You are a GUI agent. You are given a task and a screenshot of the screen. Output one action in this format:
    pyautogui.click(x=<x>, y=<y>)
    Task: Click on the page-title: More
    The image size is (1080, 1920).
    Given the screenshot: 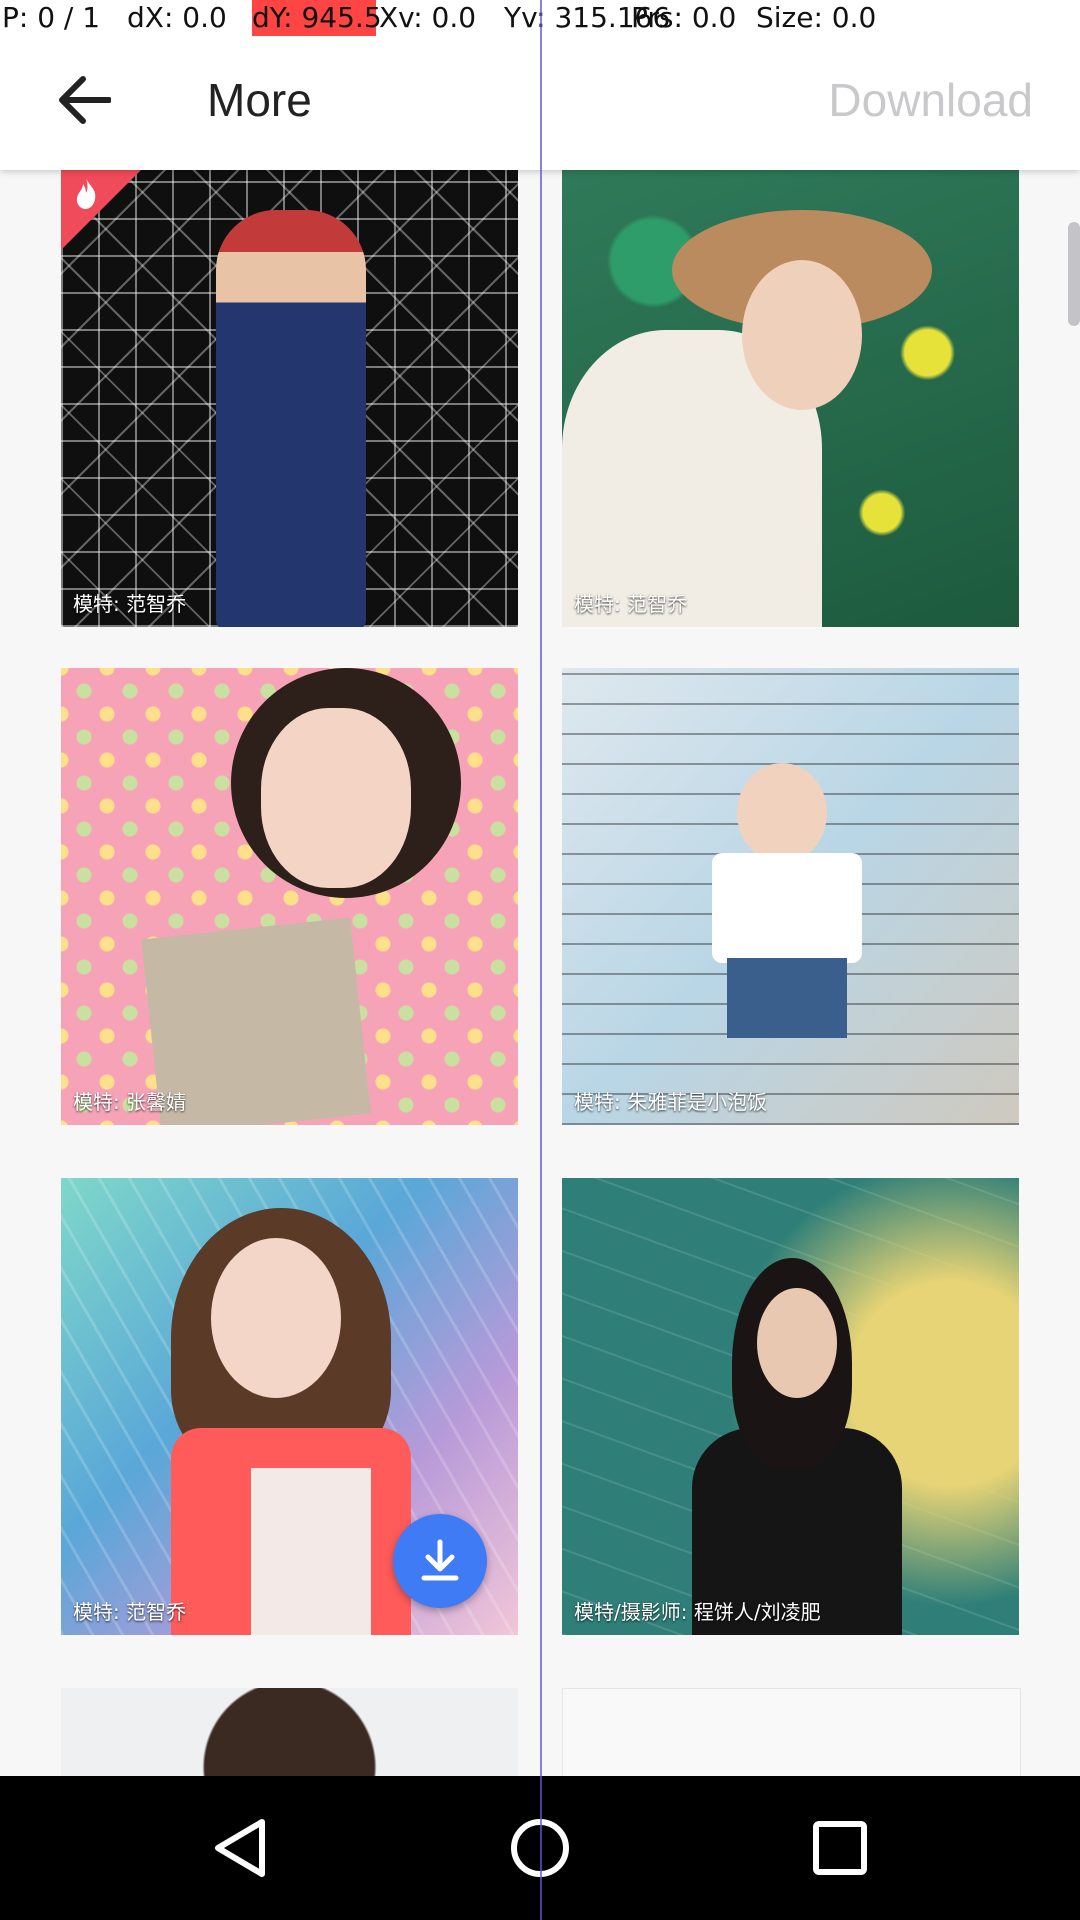 What is the action you would take?
    pyautogui.click(x=259, y=100)
    